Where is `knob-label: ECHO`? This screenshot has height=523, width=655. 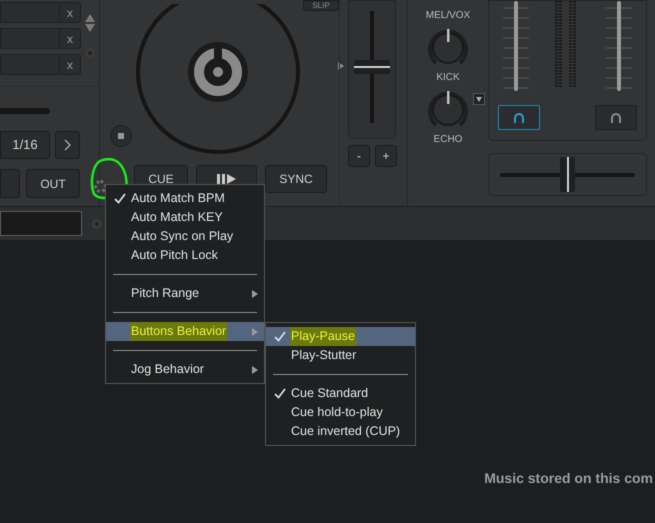 knob-label: ECHO is located at coordinates (448, 140).